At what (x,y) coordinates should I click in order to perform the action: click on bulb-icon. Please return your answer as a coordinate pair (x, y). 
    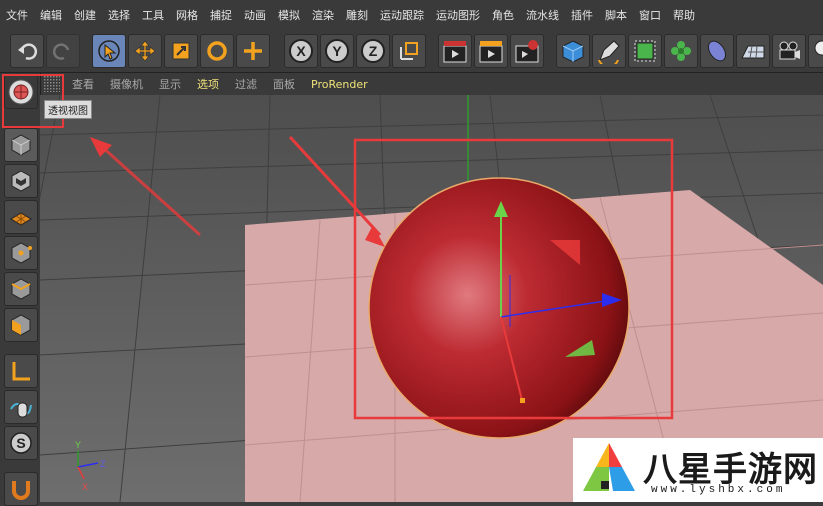
    Looking at the image, I should click on (816, 51).